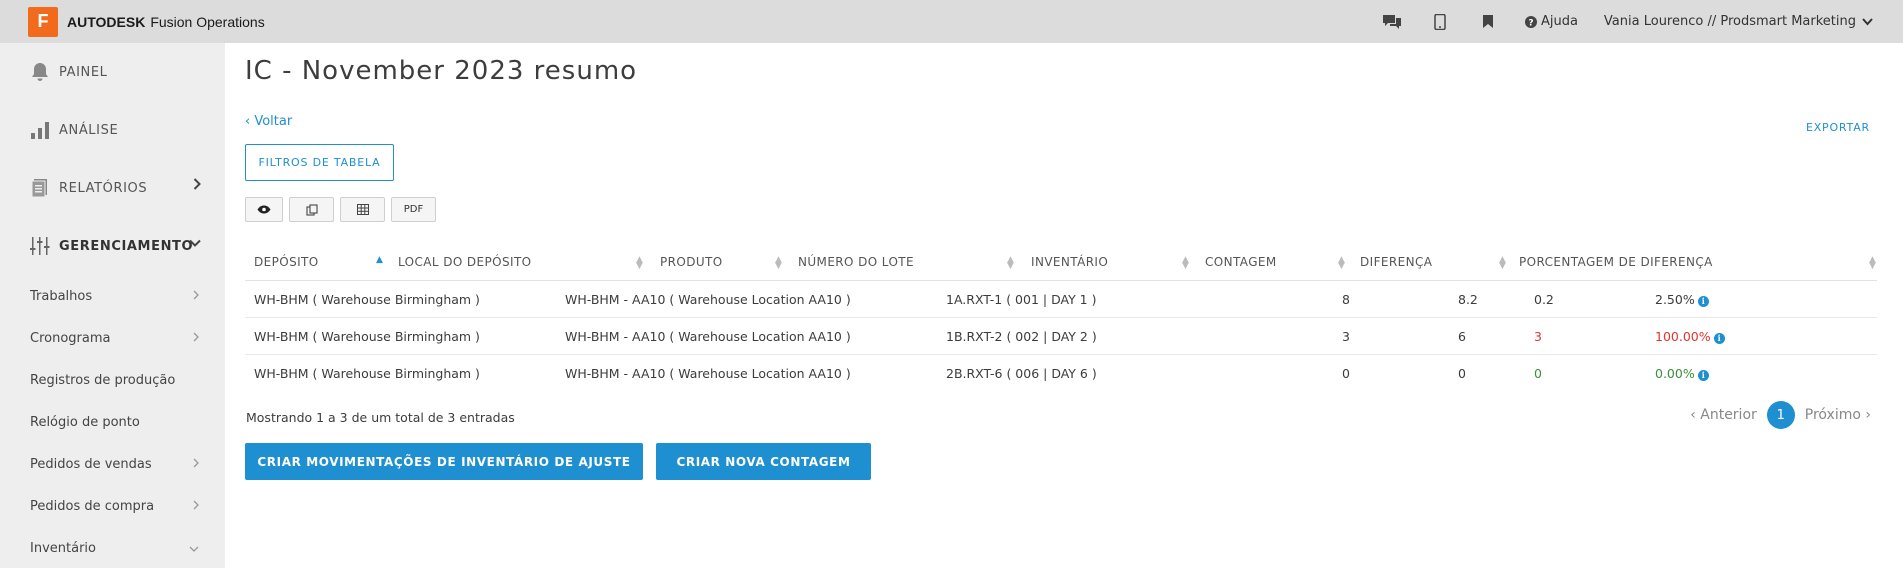 Image resolution: width=1903 pixels, height=568 pixels. What do you see at coordinates (1675, 299) in the screenshot?
I see `percentage-value: 2.50%` at bounding box center [1675, 299].